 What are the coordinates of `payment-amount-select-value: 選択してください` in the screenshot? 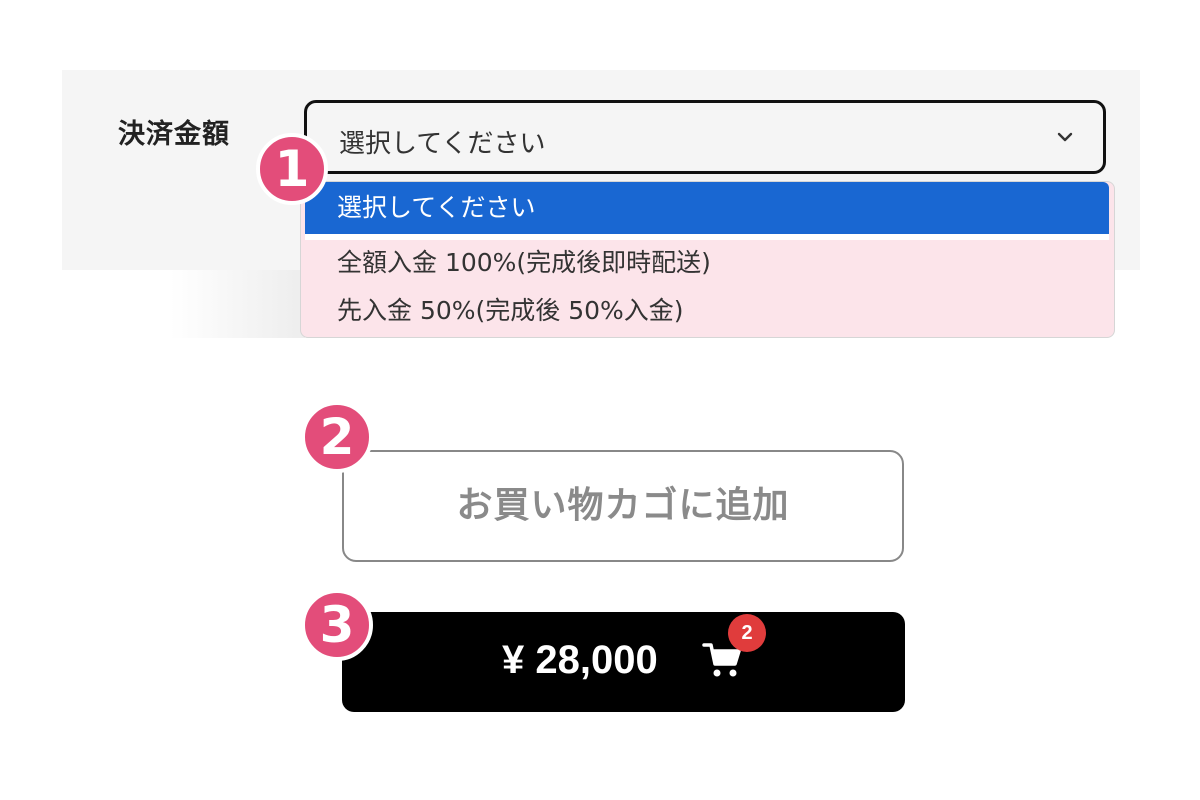 It's located at (442, 144).